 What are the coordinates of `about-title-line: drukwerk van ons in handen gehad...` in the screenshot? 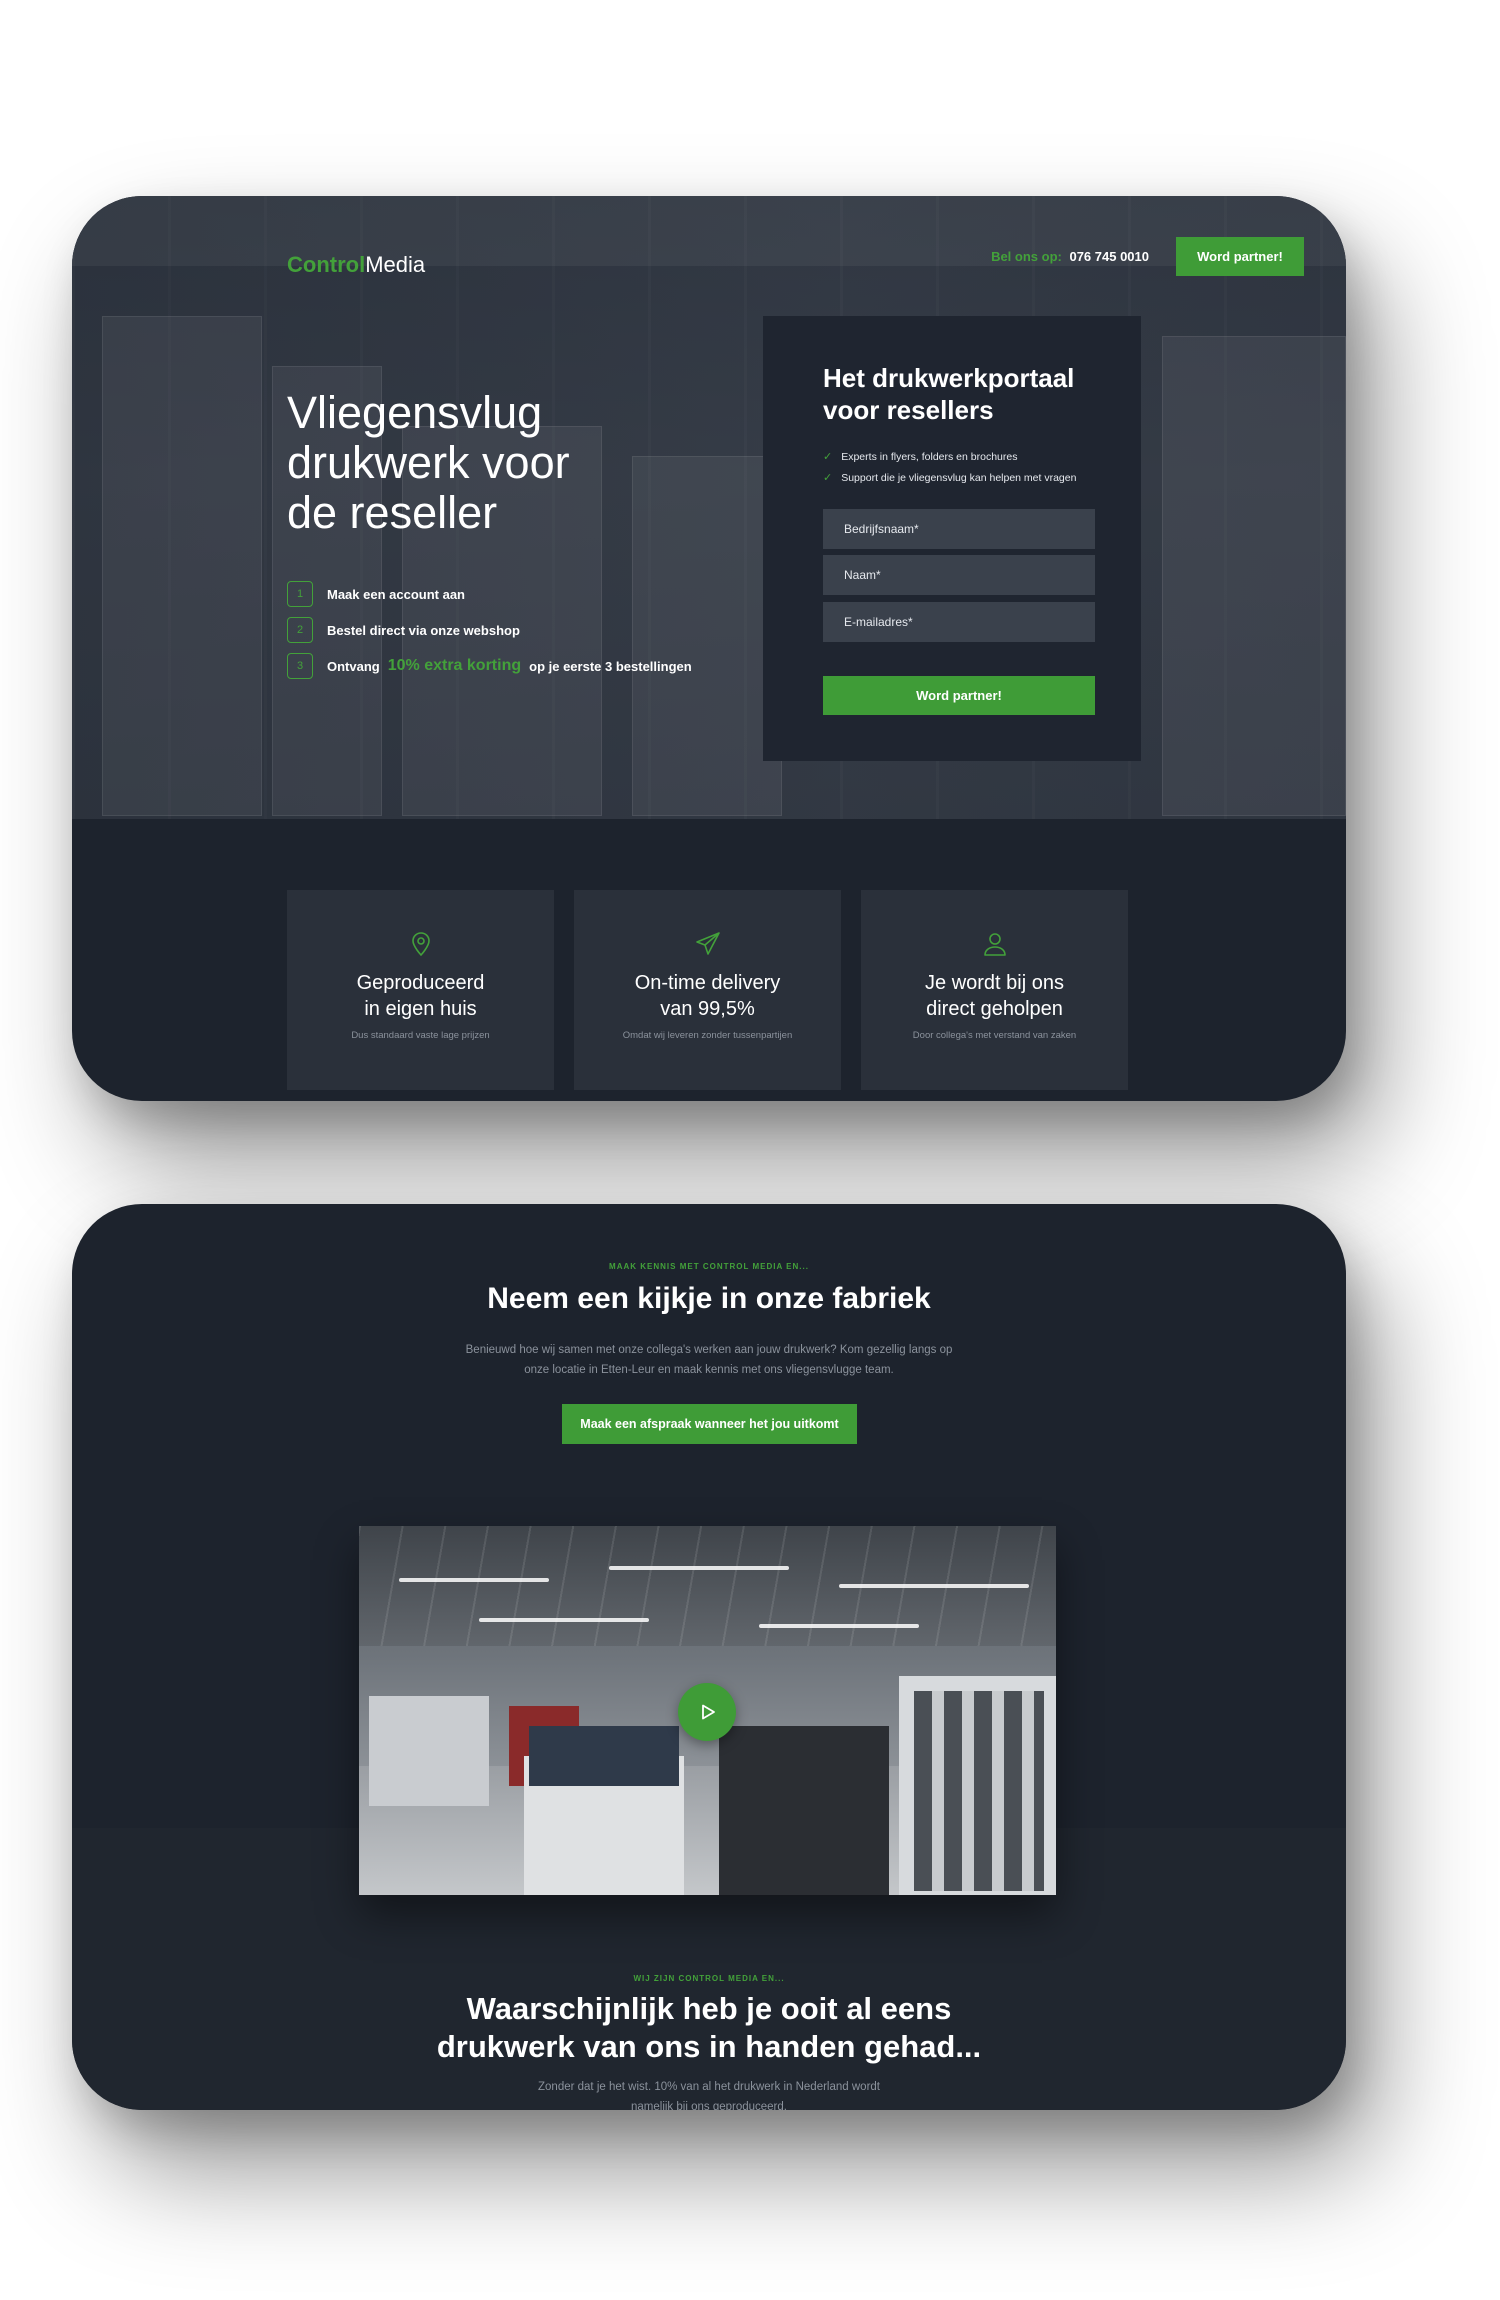 It's located at (709, 2046).